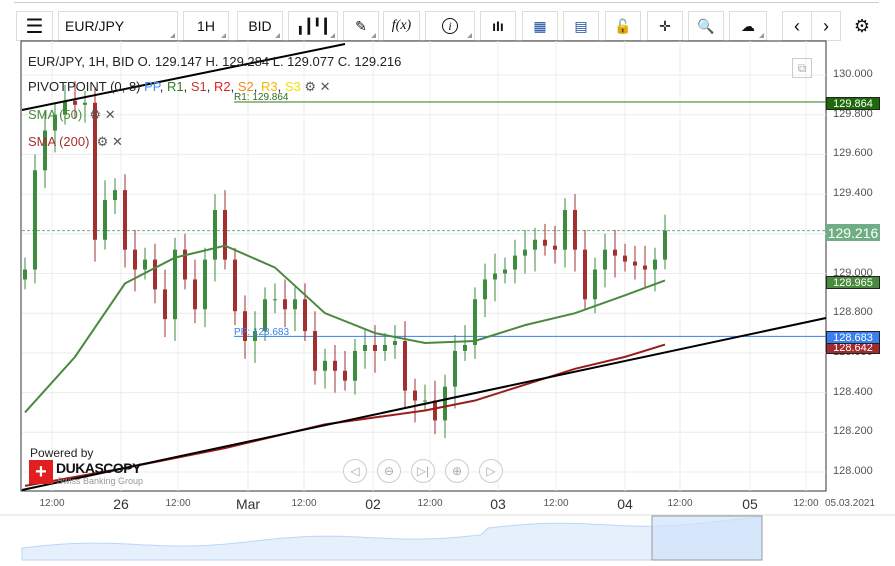  What do you see at coordinates (392, 538) in the screenshot?
I see `navigator-series` at bounding box center [392, 538].